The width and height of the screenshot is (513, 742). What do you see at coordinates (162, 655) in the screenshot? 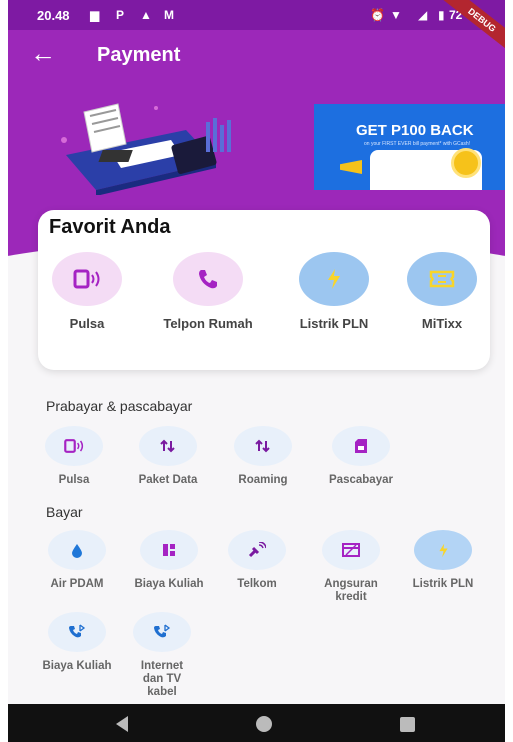
I see `tile-internet-tv-kabel: Internet dan TV kabel` at bounding box center [162, 655].